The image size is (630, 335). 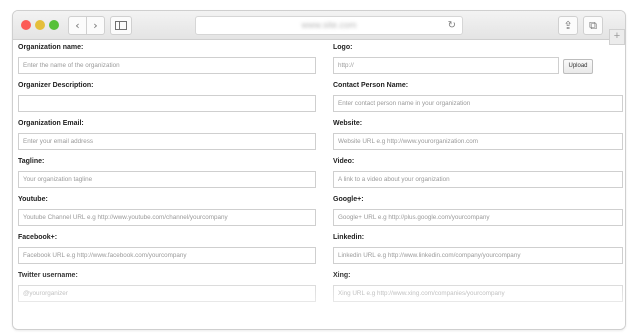 What do you see at coordinates (95, 25) in the screenshot?
I see `chevron-right-icon: ›` at bounding box center [95, 25].